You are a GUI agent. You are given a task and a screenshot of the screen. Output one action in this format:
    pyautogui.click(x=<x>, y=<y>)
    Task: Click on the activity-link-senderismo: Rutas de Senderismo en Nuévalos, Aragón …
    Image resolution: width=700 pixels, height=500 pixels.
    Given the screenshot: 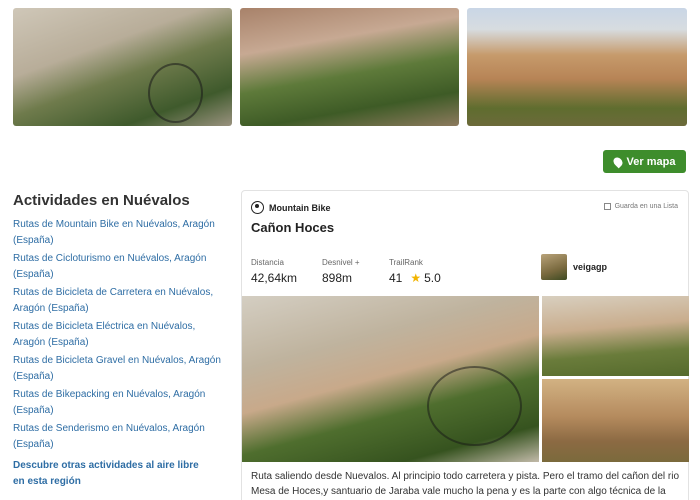 What is the action you would take?
    pyautogui.click(x=118, y=437)
    